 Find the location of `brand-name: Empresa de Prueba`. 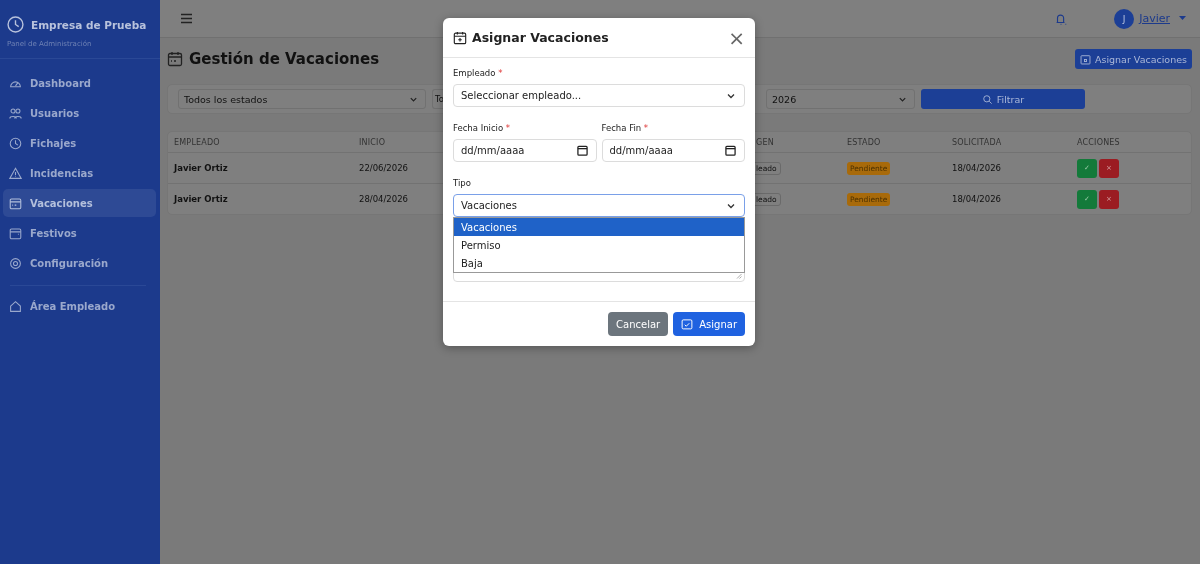

brand-name: Empresa de Prueba is located at coordinates (89, 24).